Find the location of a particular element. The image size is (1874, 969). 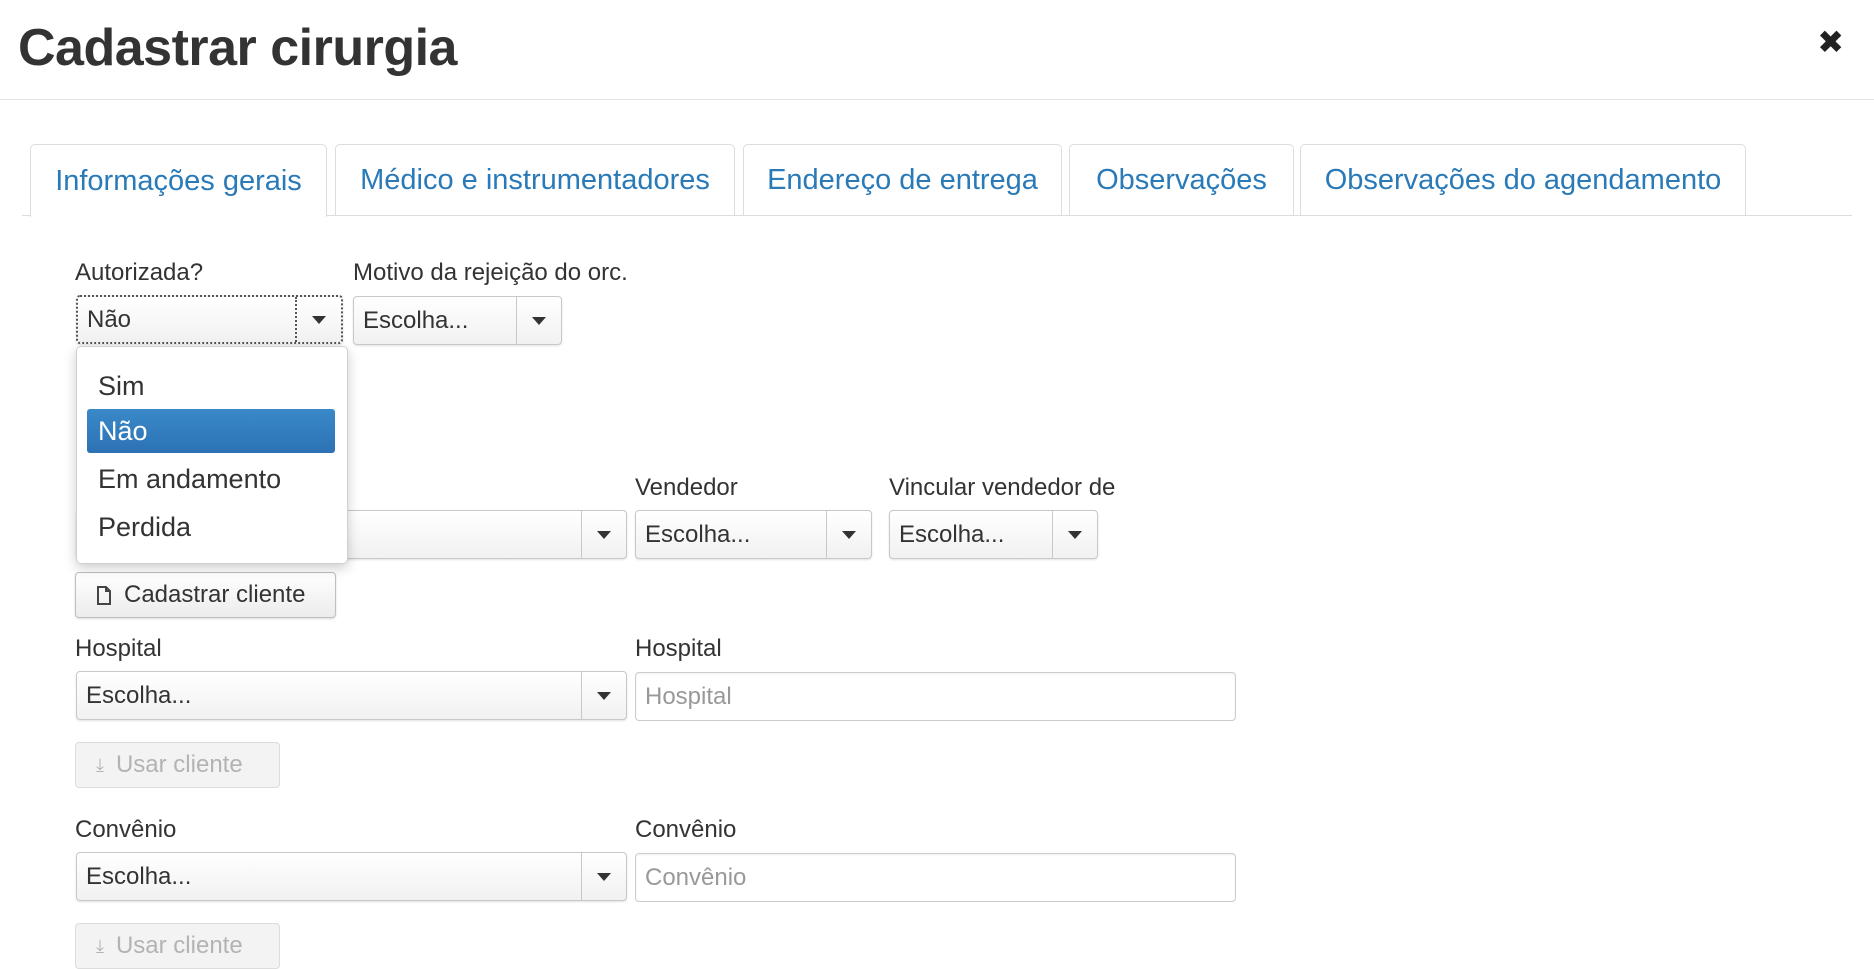

convenio-input is located at coordinates (935, 877).